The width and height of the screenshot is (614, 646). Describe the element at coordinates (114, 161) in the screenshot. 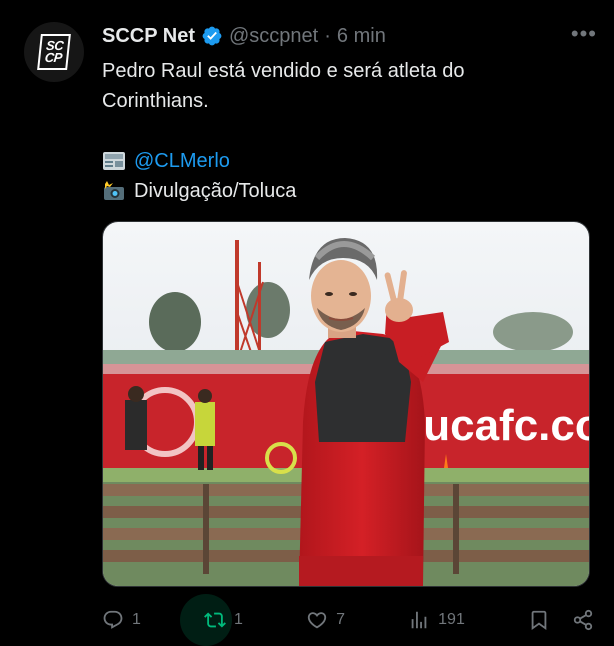

I see `newspaper-icon` at that location.